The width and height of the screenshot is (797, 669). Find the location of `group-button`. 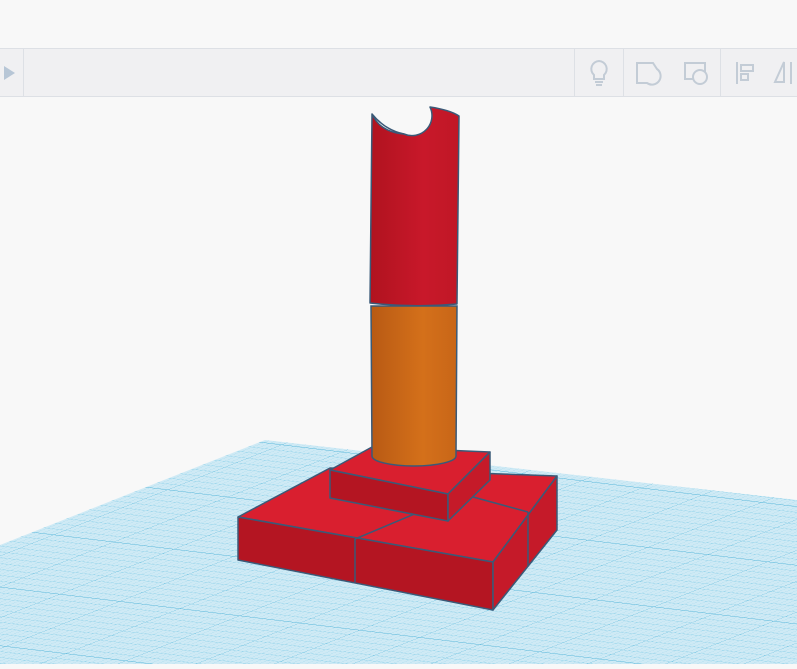

group-button is located at coordinates (696, 72).